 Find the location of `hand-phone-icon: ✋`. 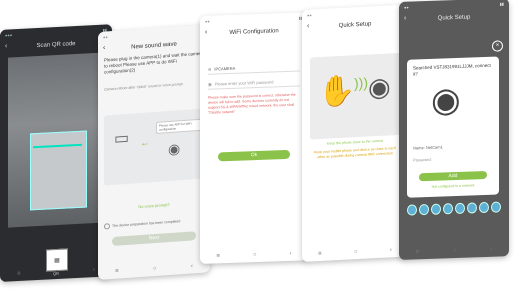

hand-phone-icon: ✋ is located at coordinates (337, 92).